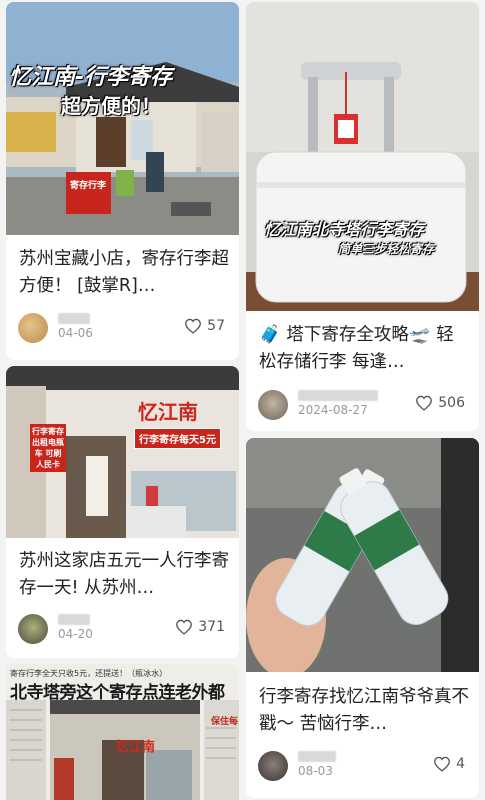  I want to click on note-date: 04-06, so click(75, 333).